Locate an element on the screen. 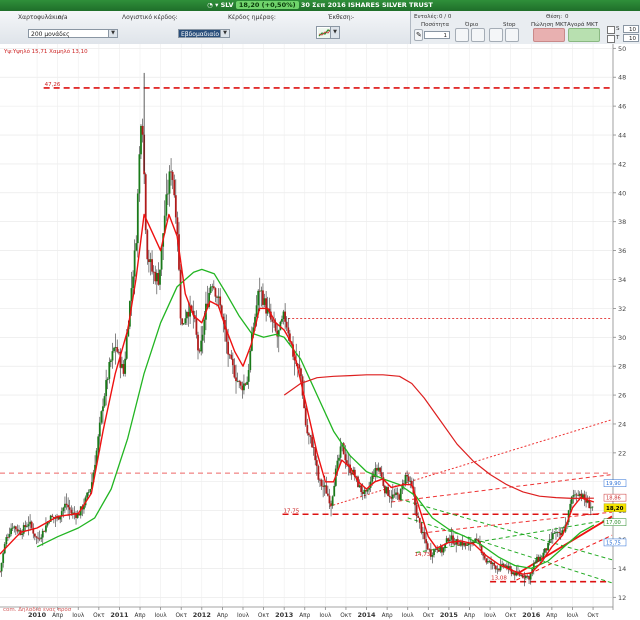  x-tick-label: Ιουλ is located at coordinates (78, 616).